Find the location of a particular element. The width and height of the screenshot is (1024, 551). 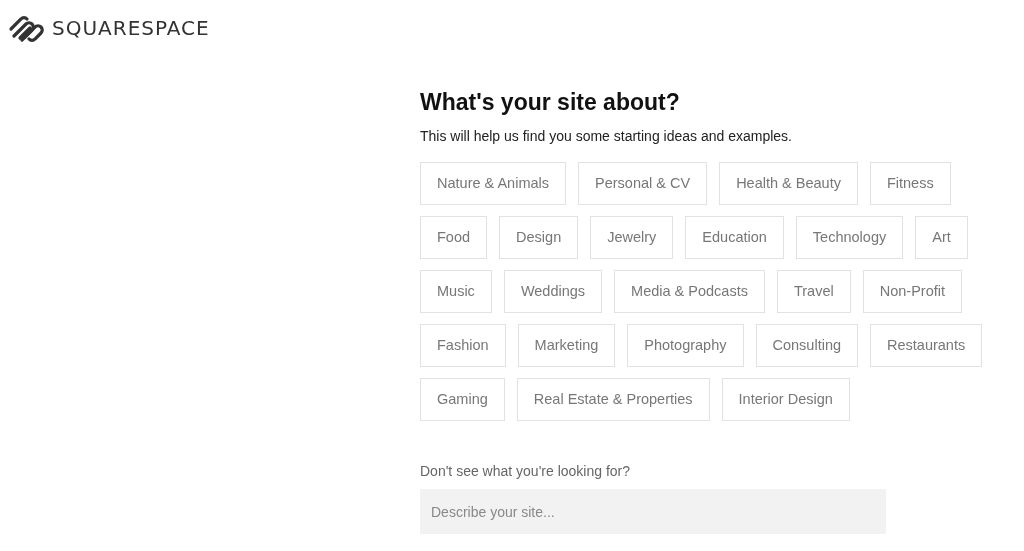

topic-option: Media & Podcasts is located at coordinates (689, 291).